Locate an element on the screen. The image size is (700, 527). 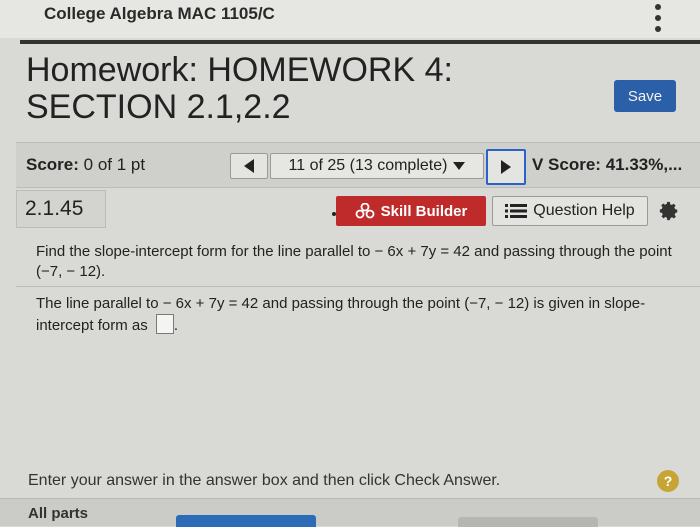
score-label: Score: is located at coordinates (52, 164).